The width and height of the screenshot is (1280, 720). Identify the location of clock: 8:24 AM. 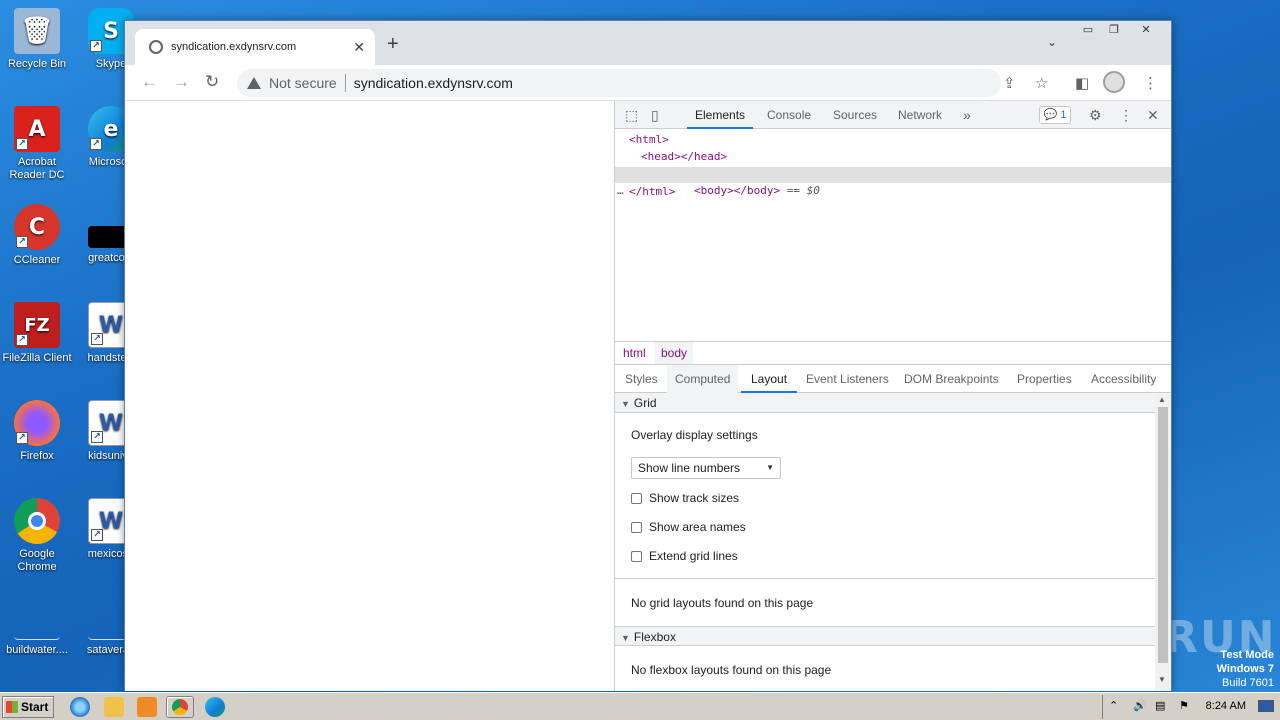
(1226, 706).